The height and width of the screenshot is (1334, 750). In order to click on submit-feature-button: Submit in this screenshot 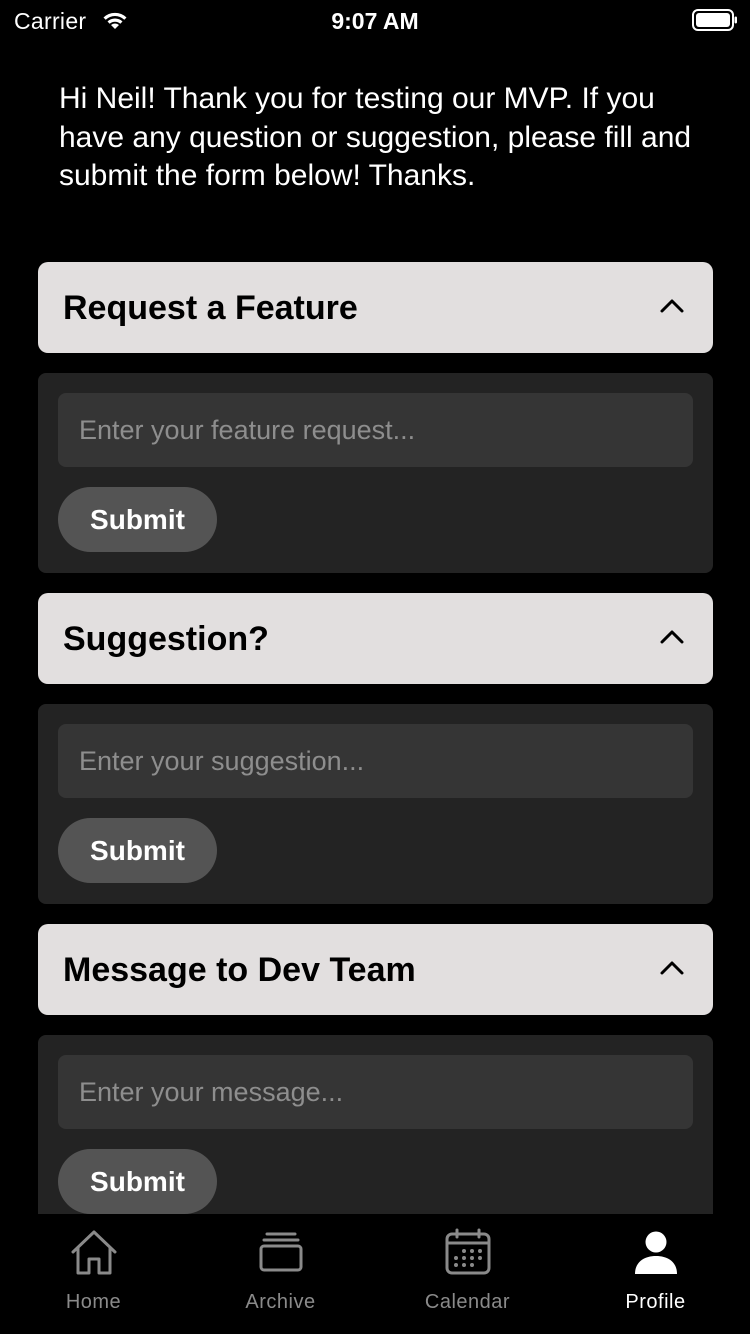, I will do `click(137, 519)`.